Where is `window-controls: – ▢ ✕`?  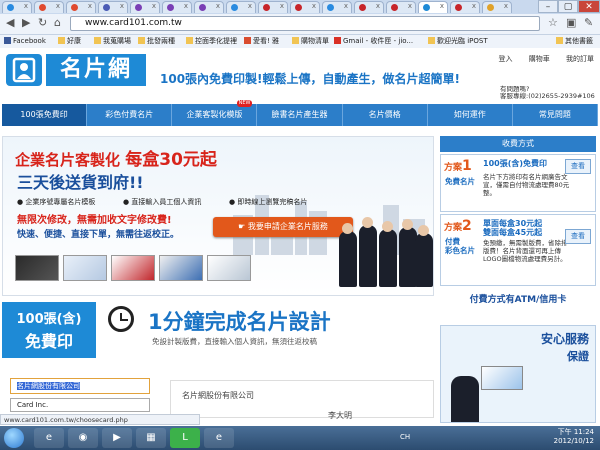
window-controls: – ▢ ✕ is located at coordinates (569, 6).